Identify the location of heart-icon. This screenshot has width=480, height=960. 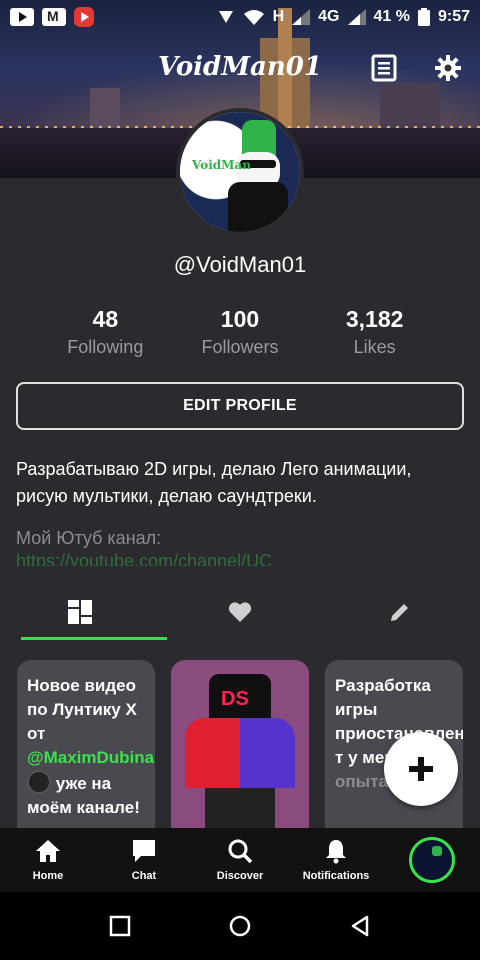
(240, 612).